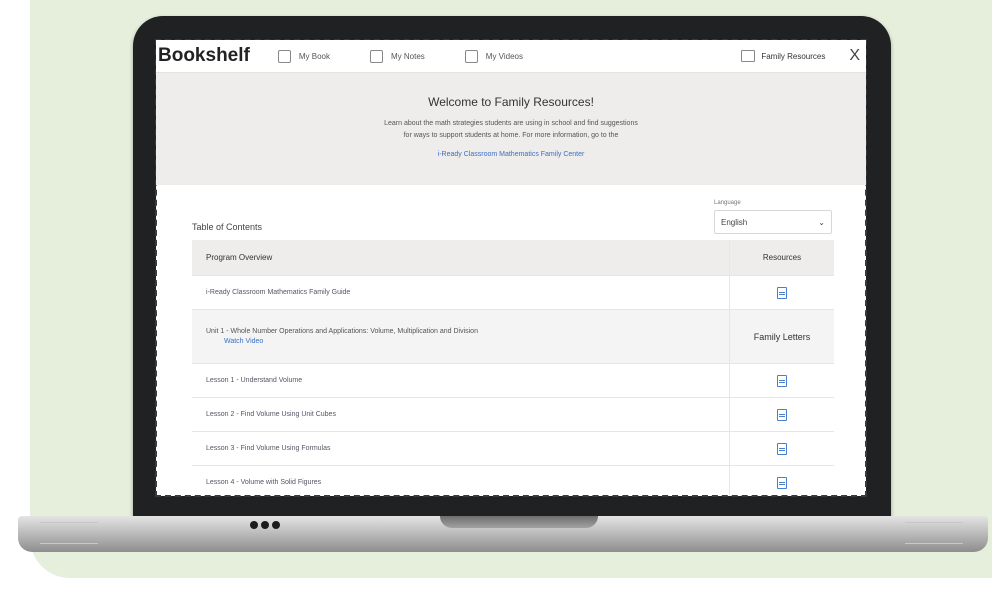 The height and width of the screenshot is (590, 992). I want to click on table-row: Lesson 3 - Find Volume Using Formulas, so click(513, 449).